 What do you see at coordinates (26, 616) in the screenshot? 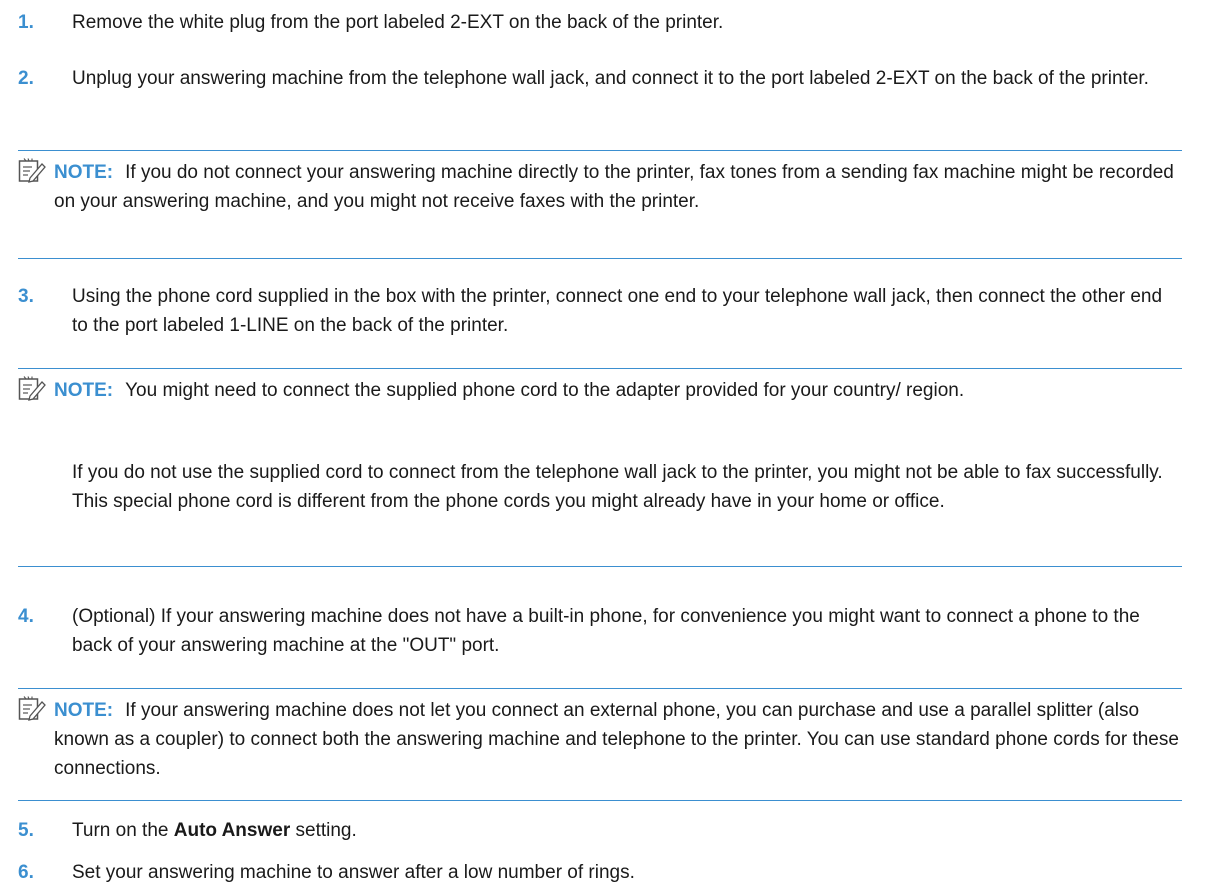
I see `step-number: 4.` at bounding box center [26, 616].